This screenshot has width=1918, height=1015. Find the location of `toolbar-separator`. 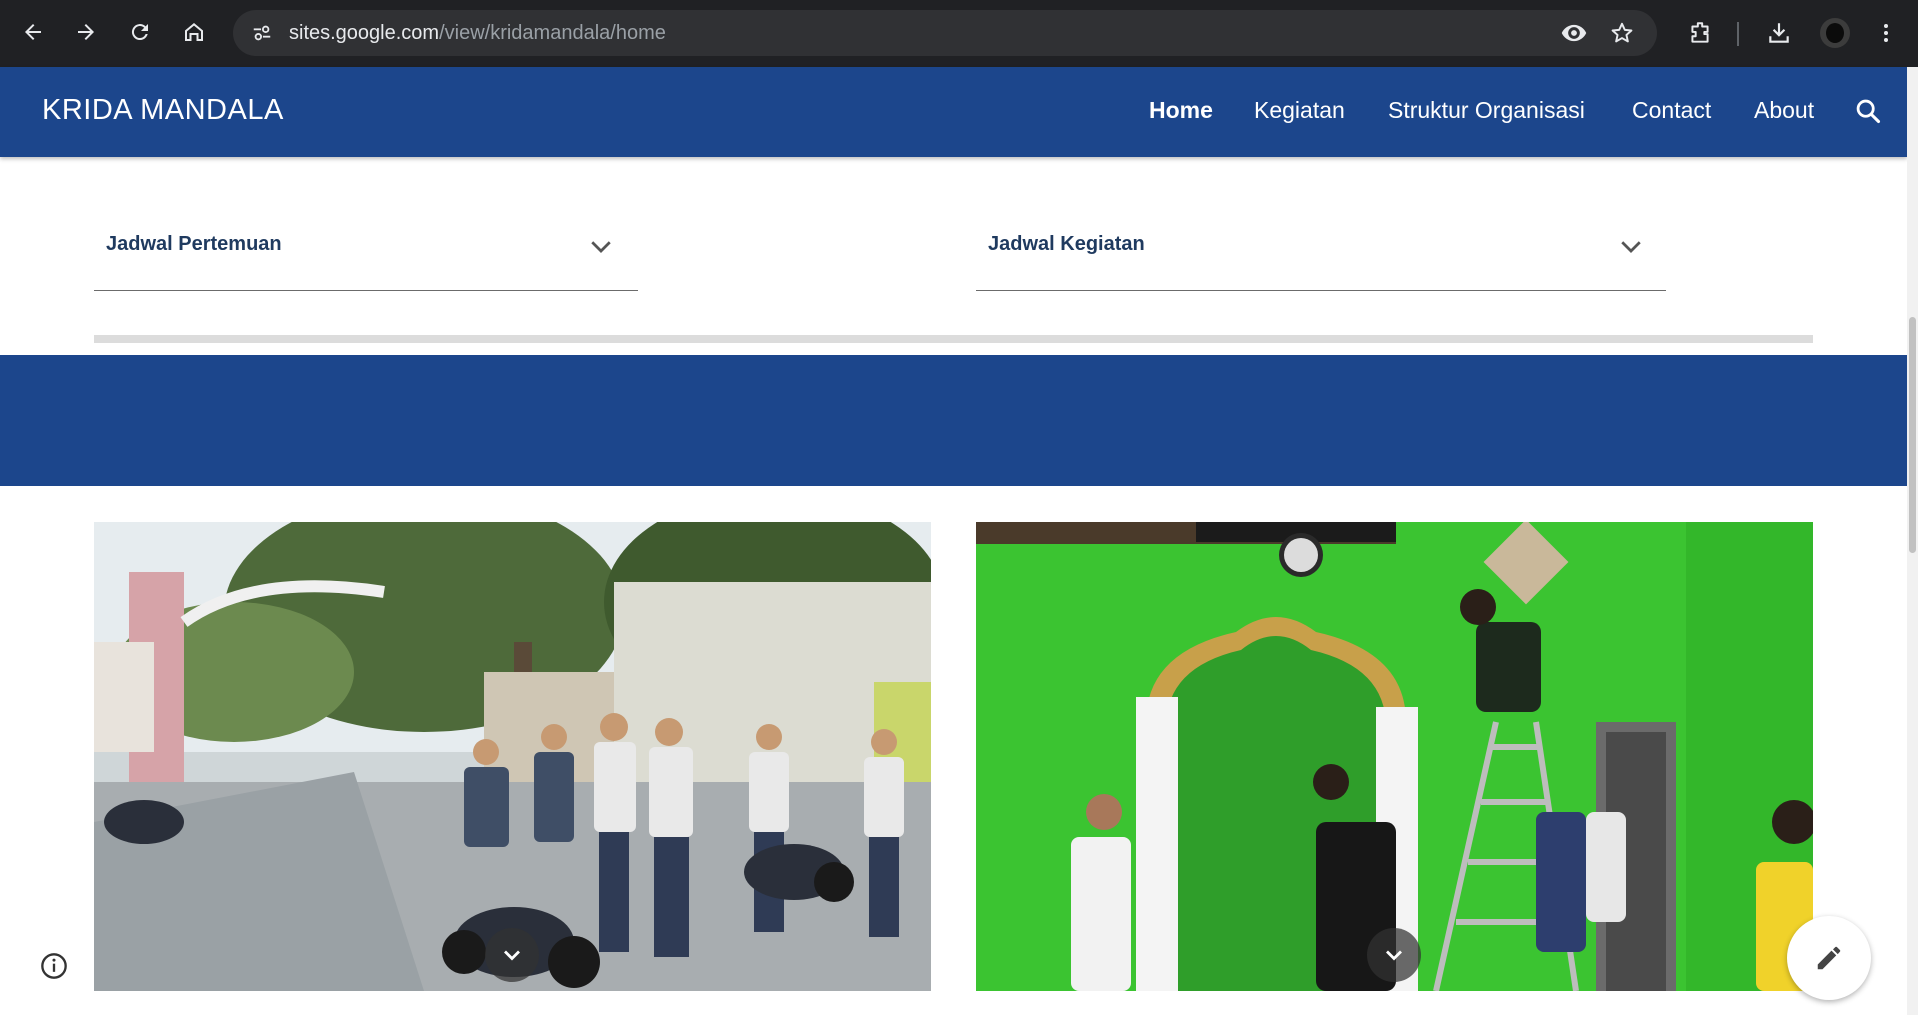

toolbar-separator is located at coordinates (1738, 34).